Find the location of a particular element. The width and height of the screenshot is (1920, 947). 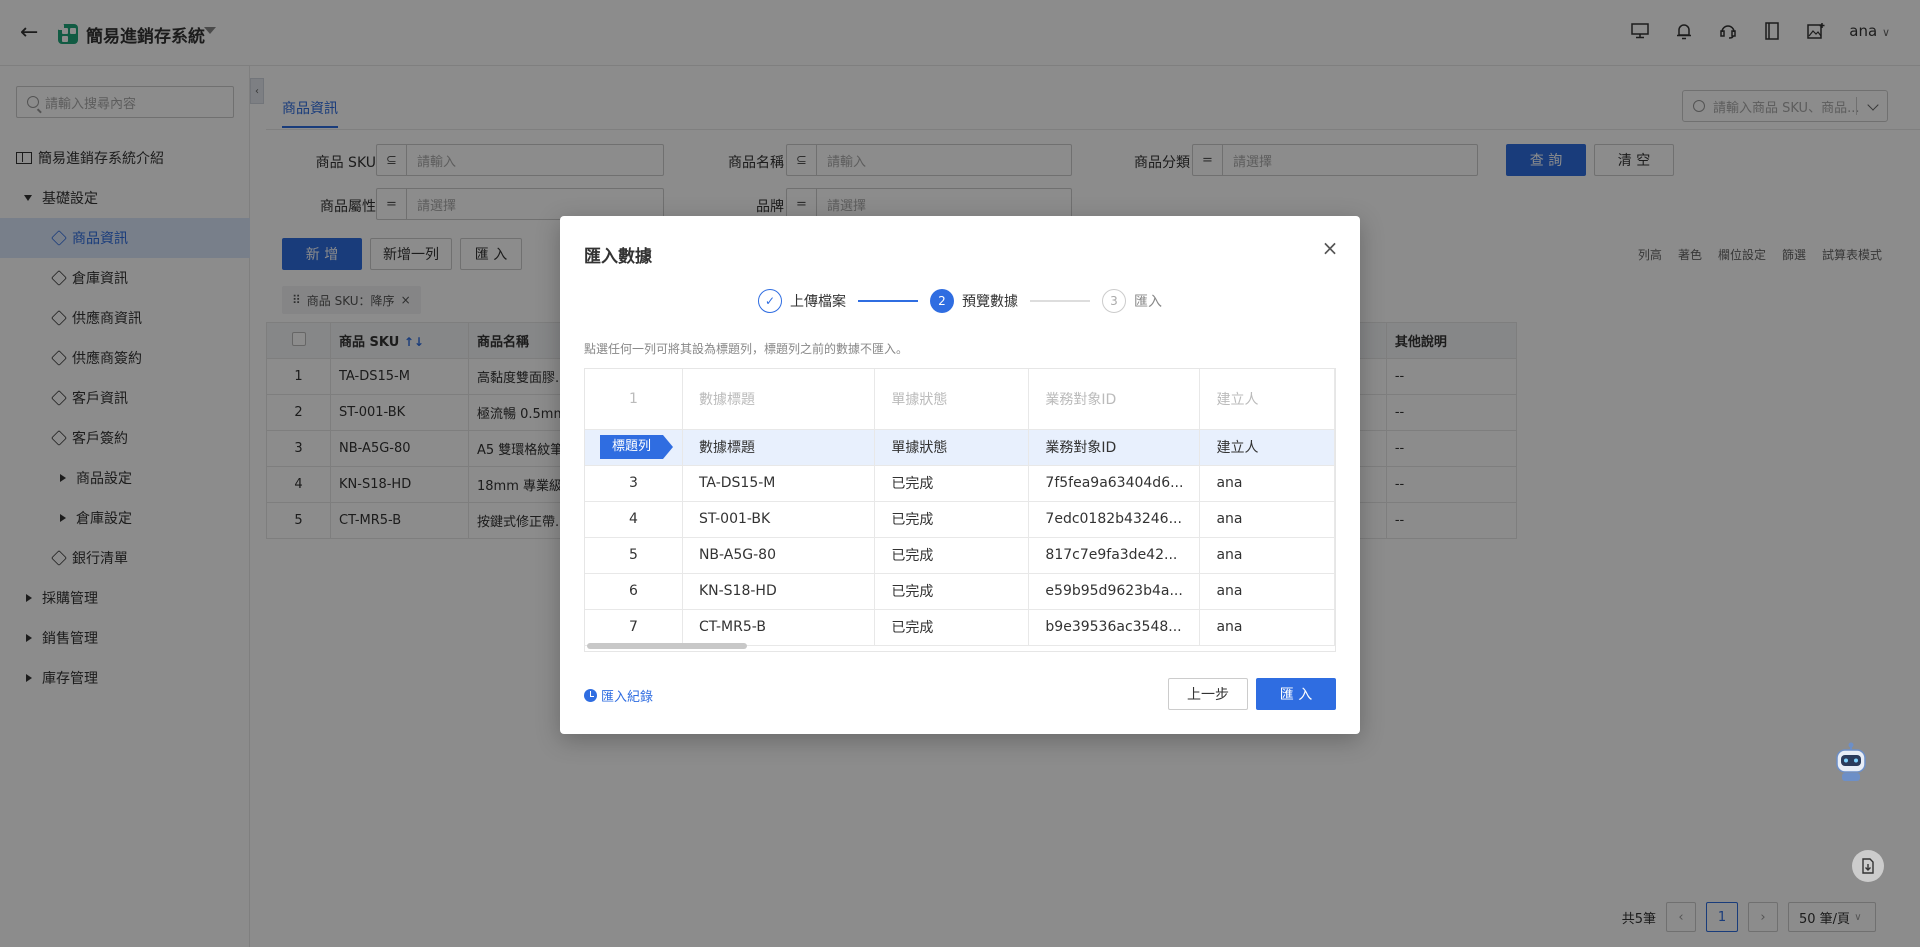

step-label-import: 匯入 is located at coordinates (1148, 302).